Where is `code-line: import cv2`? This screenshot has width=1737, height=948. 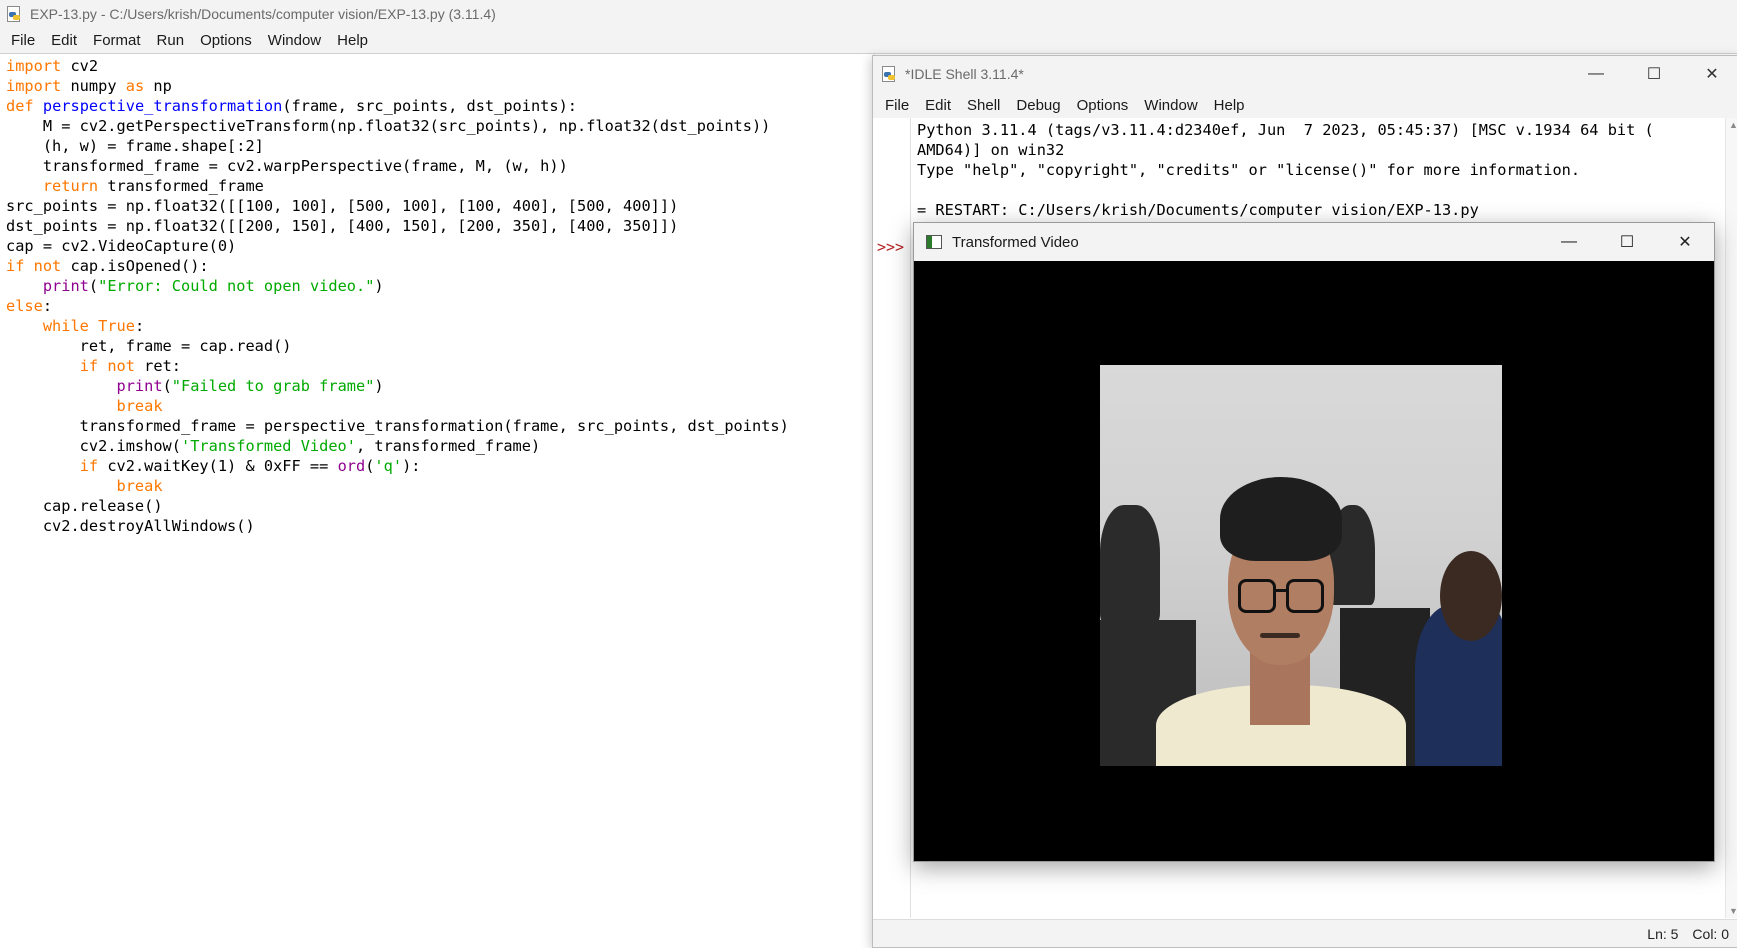
code-line: import cv2 is located at coordinates (52, 66).